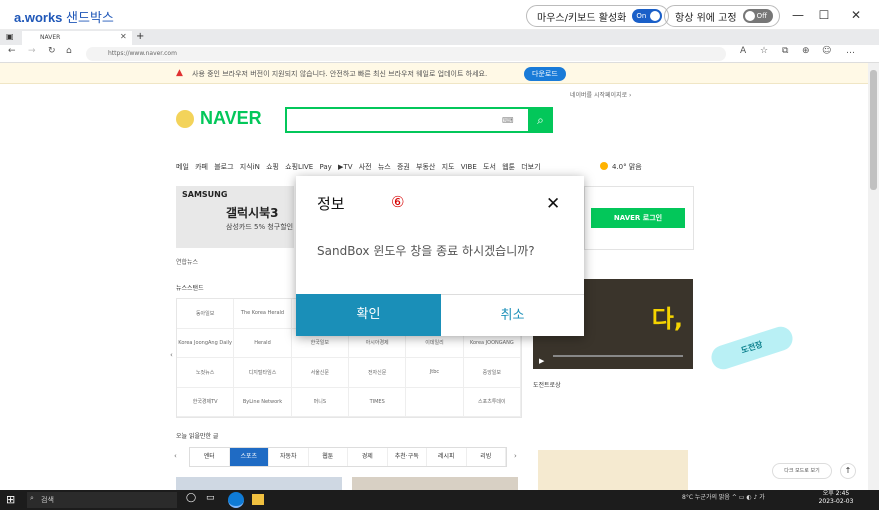 The height and width of the screenshot is (510, 879). I want to click on forward-icon: →, so click(32, 51).